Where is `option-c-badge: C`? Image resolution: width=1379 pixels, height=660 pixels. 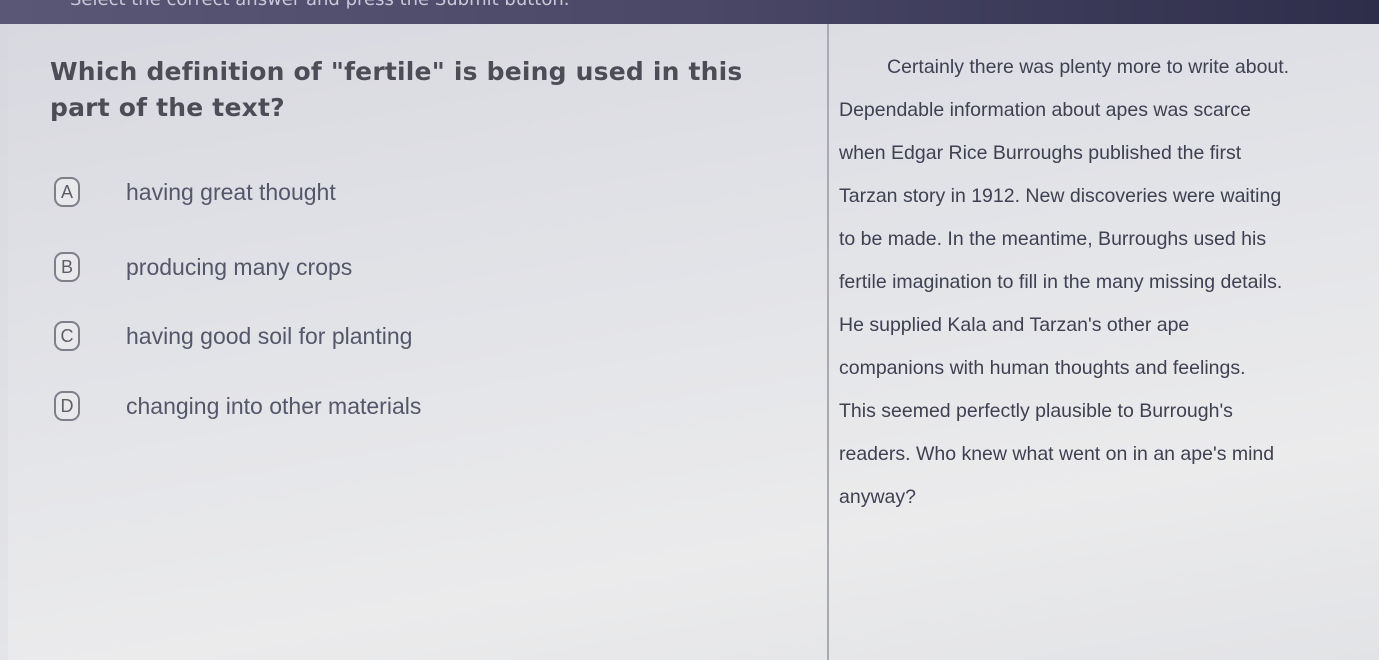 option-c-badge: C is located at coordinates (67, 336).